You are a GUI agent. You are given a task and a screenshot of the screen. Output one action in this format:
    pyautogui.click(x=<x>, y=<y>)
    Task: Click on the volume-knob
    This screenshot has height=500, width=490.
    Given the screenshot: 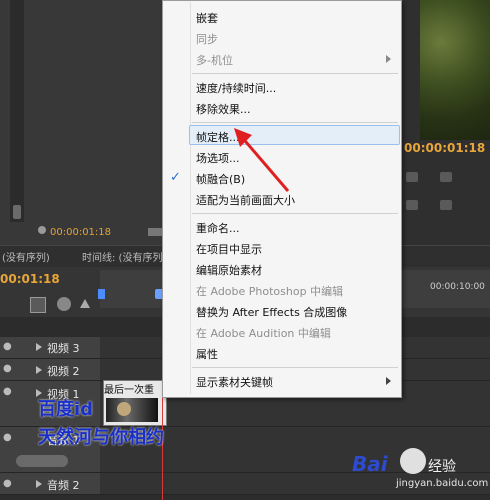 What is the action you would take?
    pyautogui.click(x=42, y=461)
    